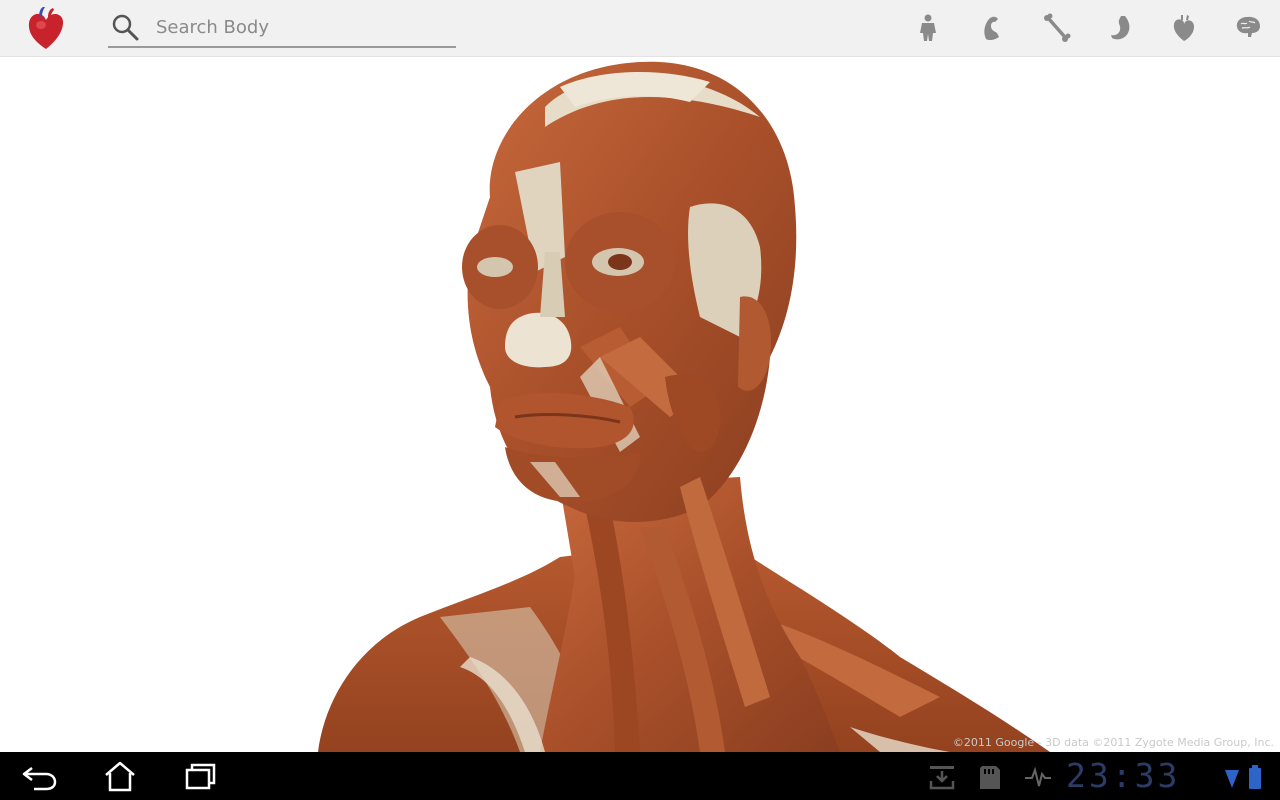  What do you see at coordinates (125, 27) in the screenshot?
I see `search-icon` at bounding box center [125, 27].